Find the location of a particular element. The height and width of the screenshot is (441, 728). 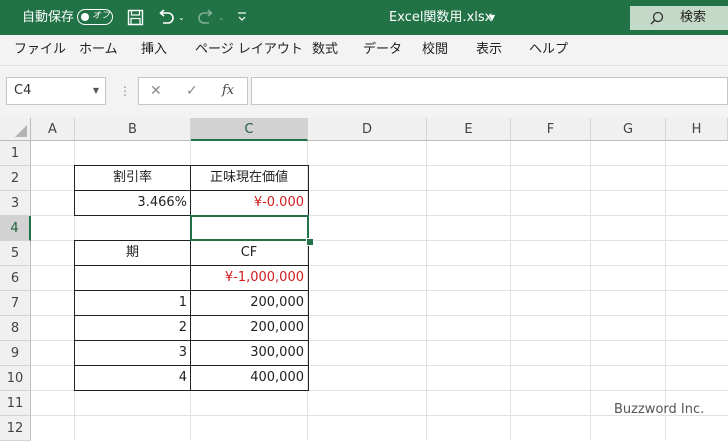

cell-c10: 400,000 is located at coordinates (249, 378).